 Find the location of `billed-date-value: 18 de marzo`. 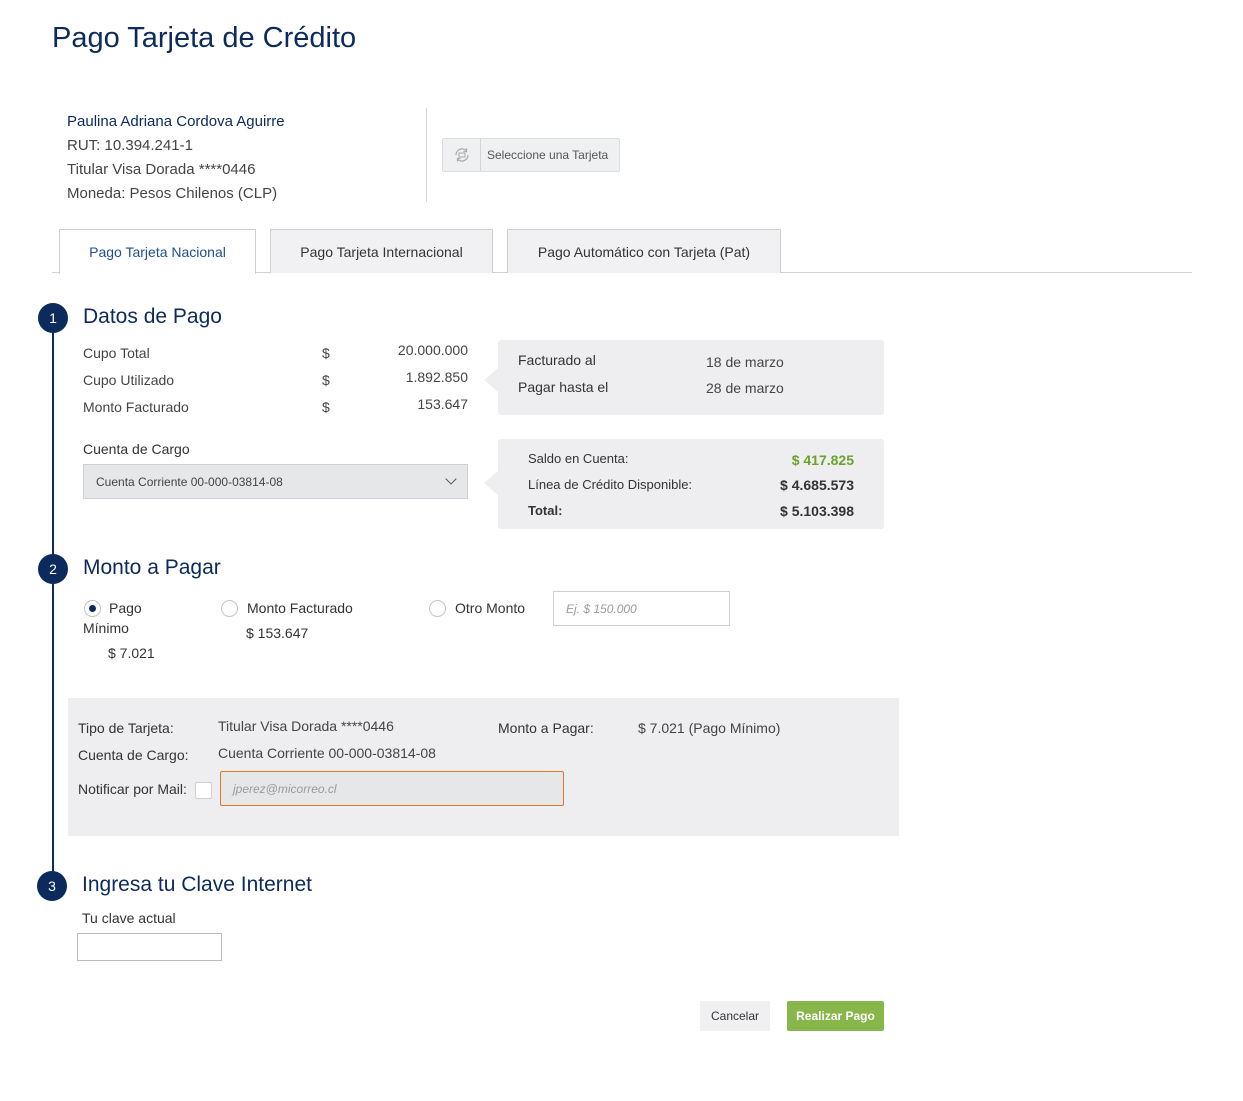

billed-date-value: 18 de marzo is located at coordinates (745, 362).